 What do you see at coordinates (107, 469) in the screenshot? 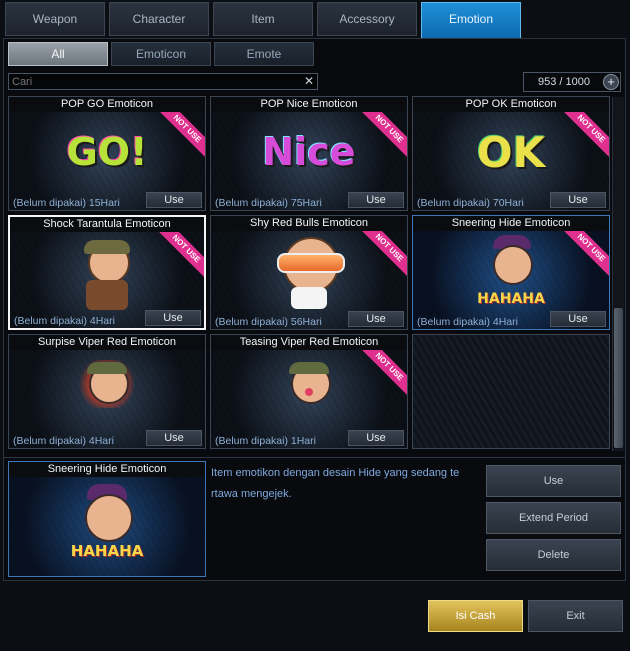
I see `detail-title: Sneering Hide Emoticon` at bounding box center [107, 469].